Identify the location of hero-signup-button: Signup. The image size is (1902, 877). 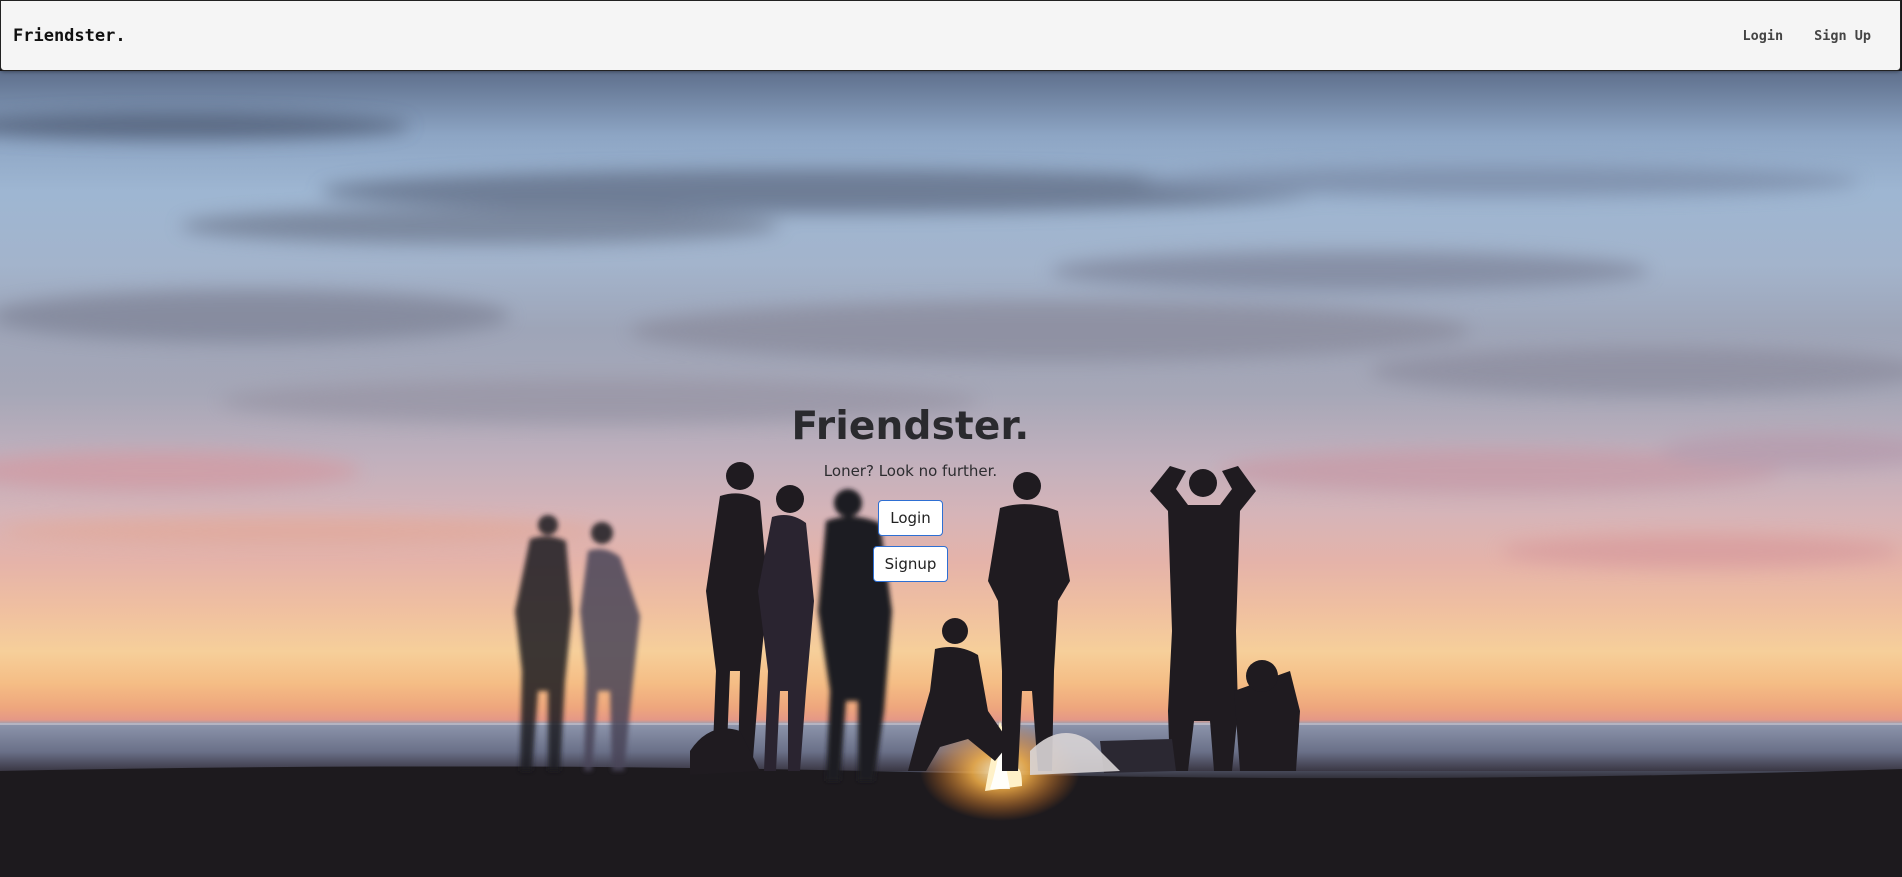
(910, 564).